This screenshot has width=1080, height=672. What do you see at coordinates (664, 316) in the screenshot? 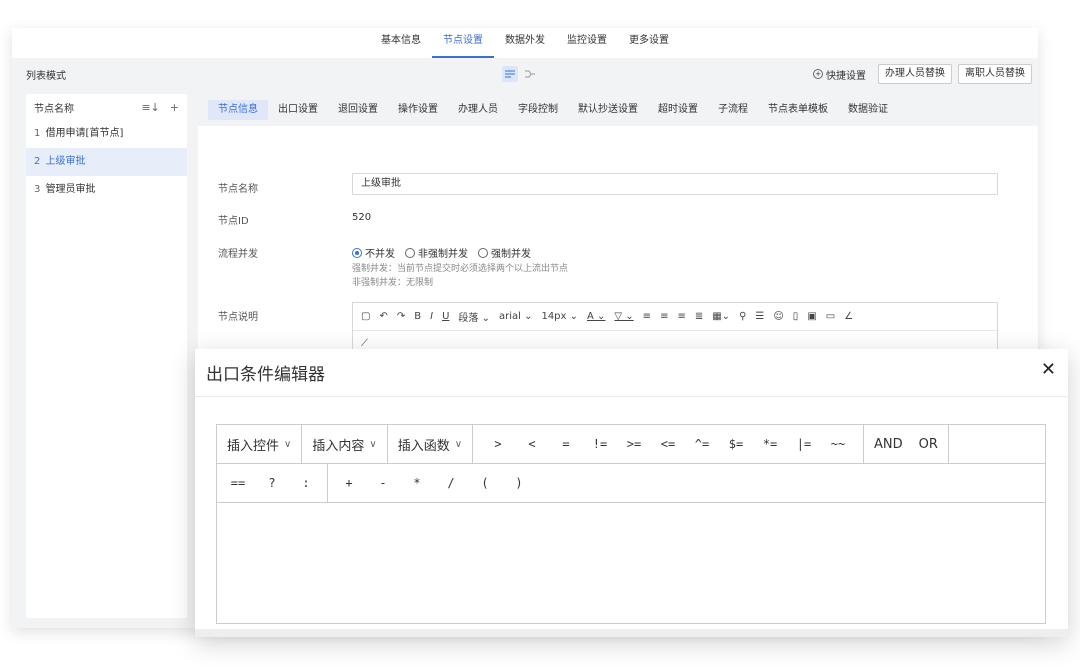
I see `align-right-icon: ≡` at bounding box center [664, 316].